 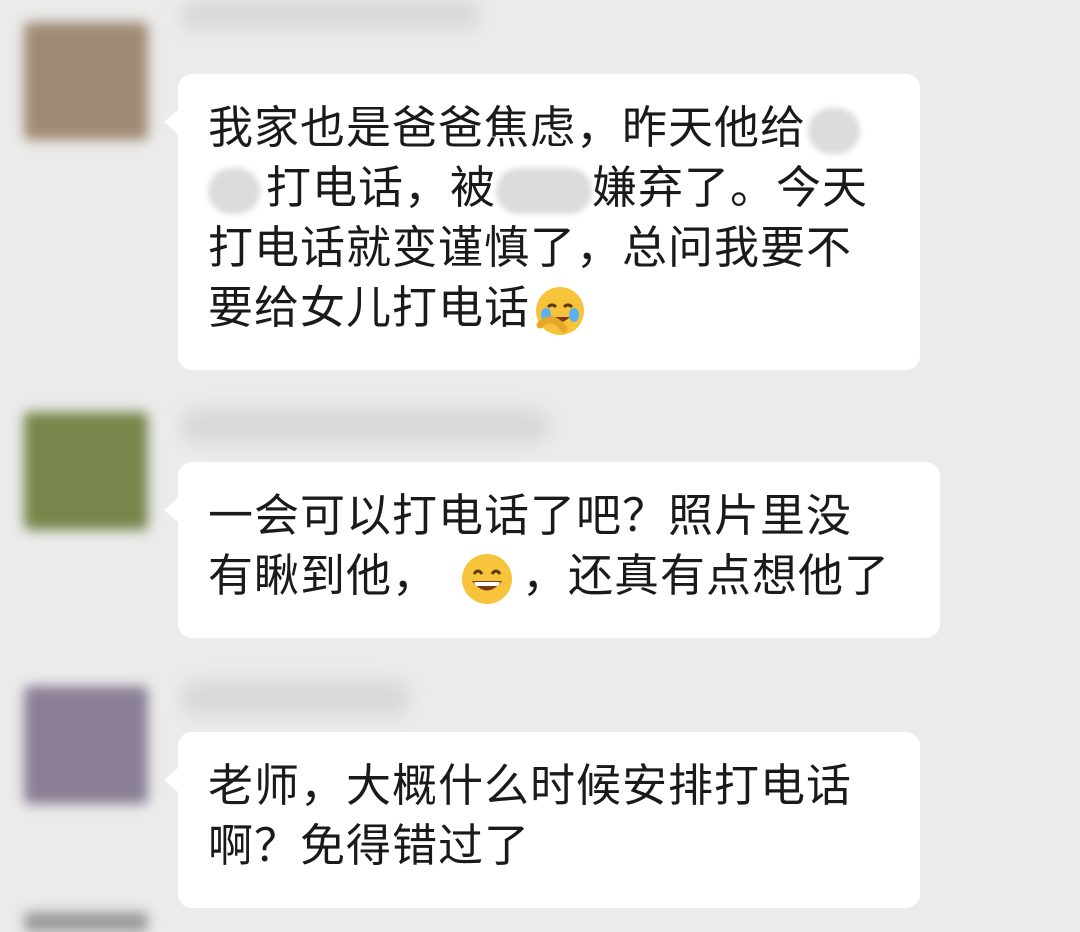 What do you see at coordinates (559, 576) in the screenshot?
I see `message-line: 有瞅到他， ，还真有点想他了` at bounding box center [559, 576].